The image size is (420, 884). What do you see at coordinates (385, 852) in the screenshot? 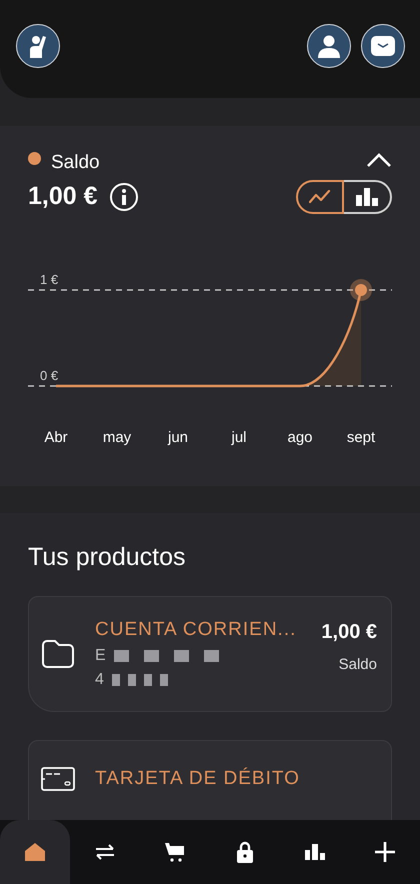
I see `plus-icon` at bounding box center [385, 852].